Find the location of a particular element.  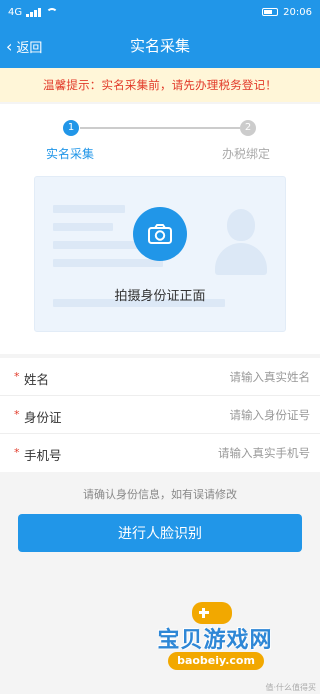

id-capture-hint: 拍摄身份证正面 is located at coordinates (160, 296).